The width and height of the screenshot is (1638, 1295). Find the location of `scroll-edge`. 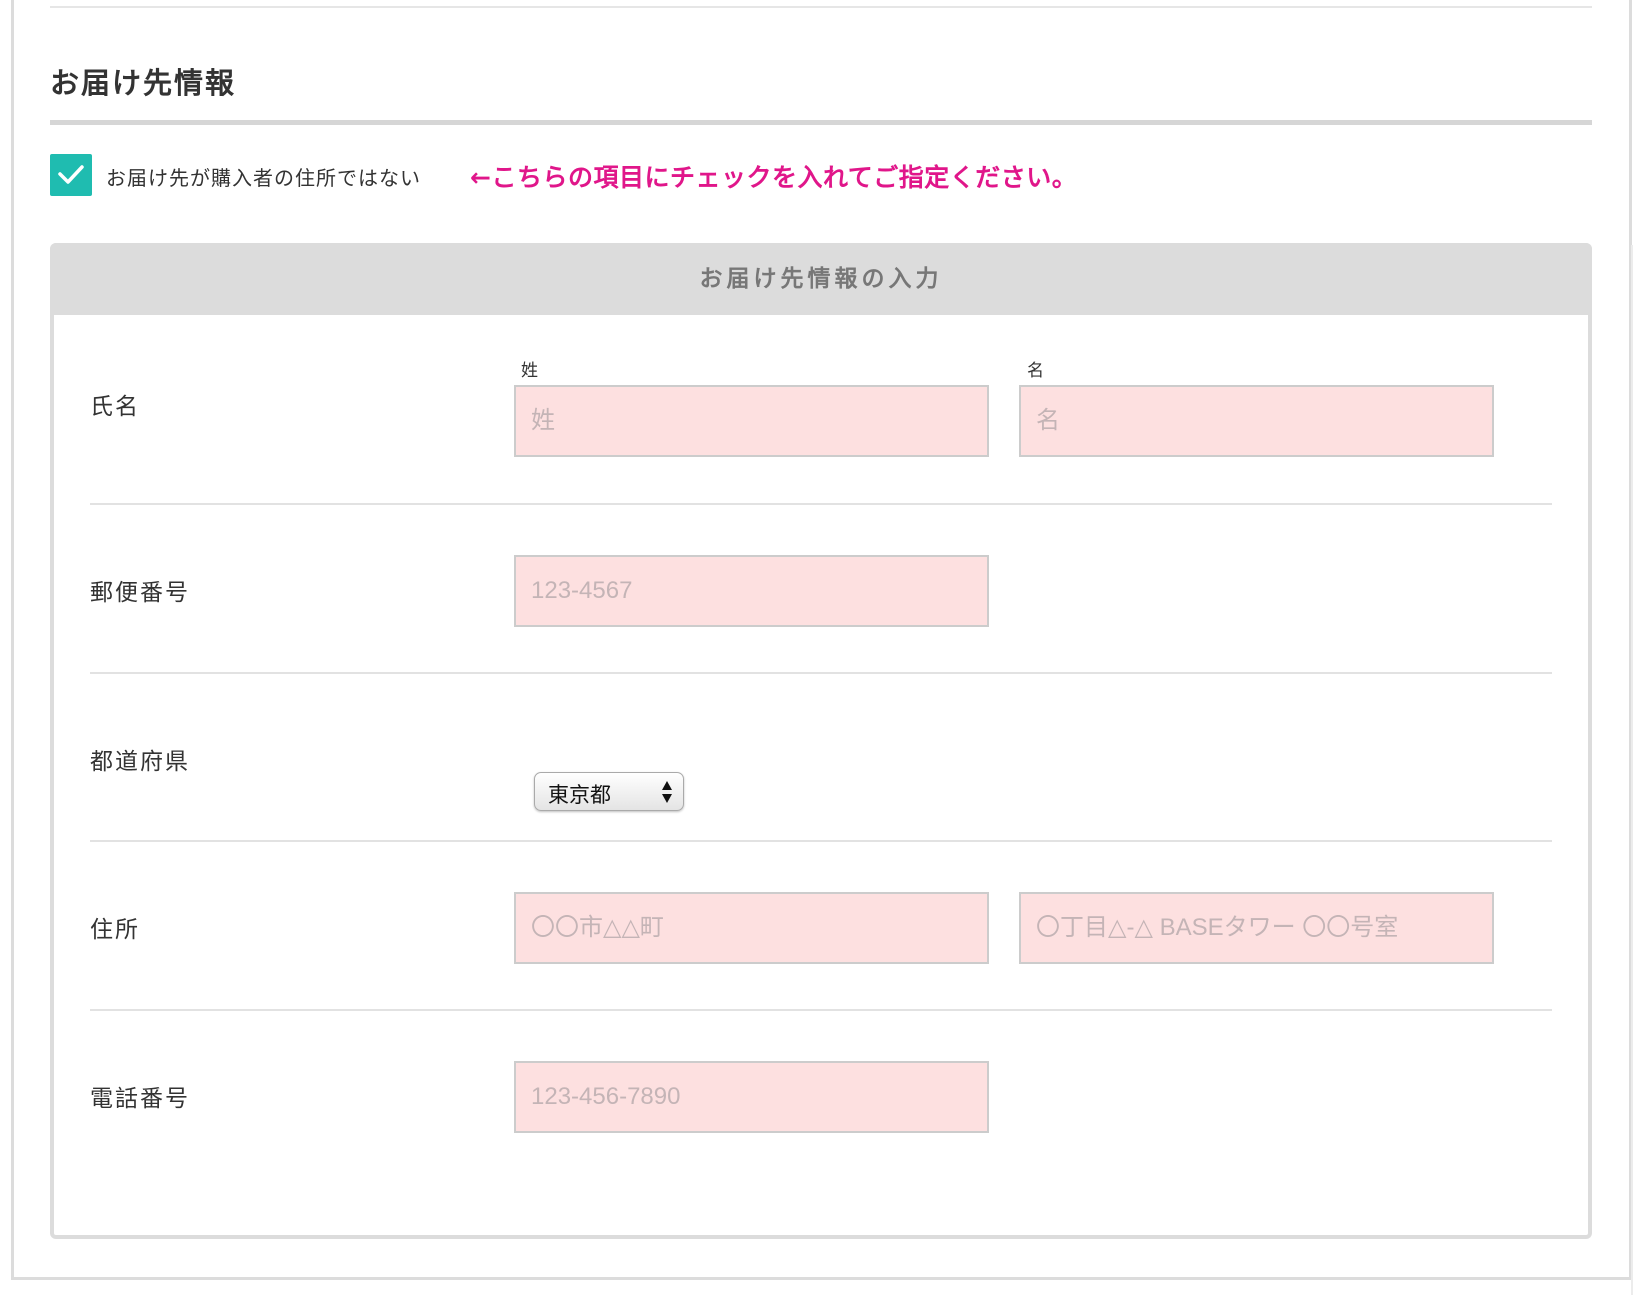

scroll-edge is located at coordinates (1632, 770).